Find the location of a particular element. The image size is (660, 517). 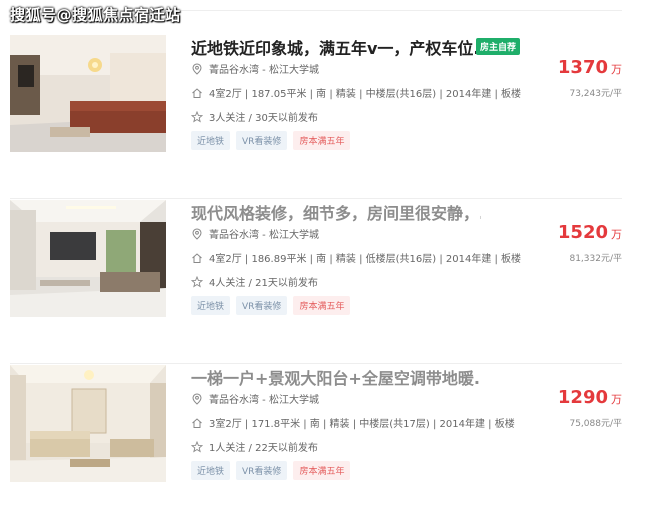

follow-text: 3人关注 / 30天以前发布 is located at coordinates (263, 118).